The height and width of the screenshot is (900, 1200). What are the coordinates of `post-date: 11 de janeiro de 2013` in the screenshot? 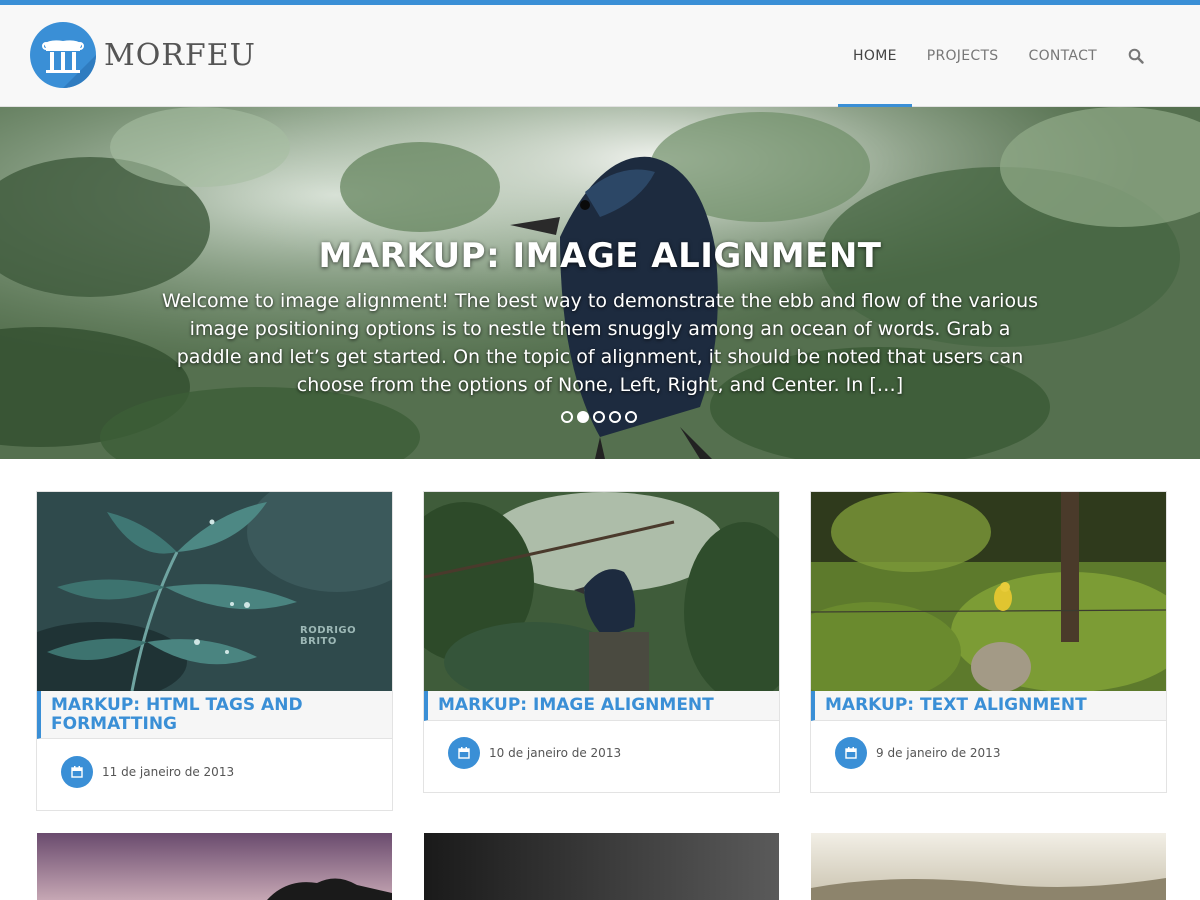 It's located at (168, 772).